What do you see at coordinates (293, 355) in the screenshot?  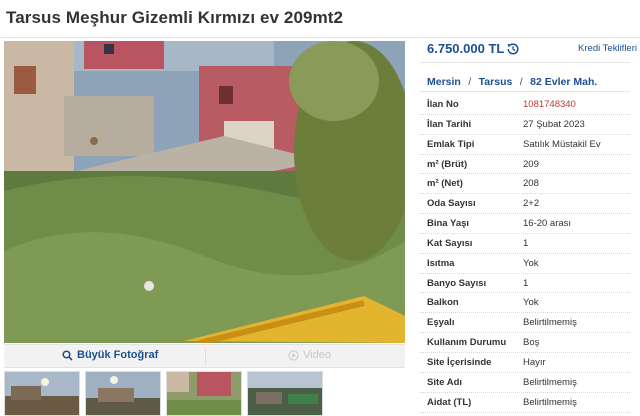 I see `play-circle-icon` at bounding box center [293, 355].